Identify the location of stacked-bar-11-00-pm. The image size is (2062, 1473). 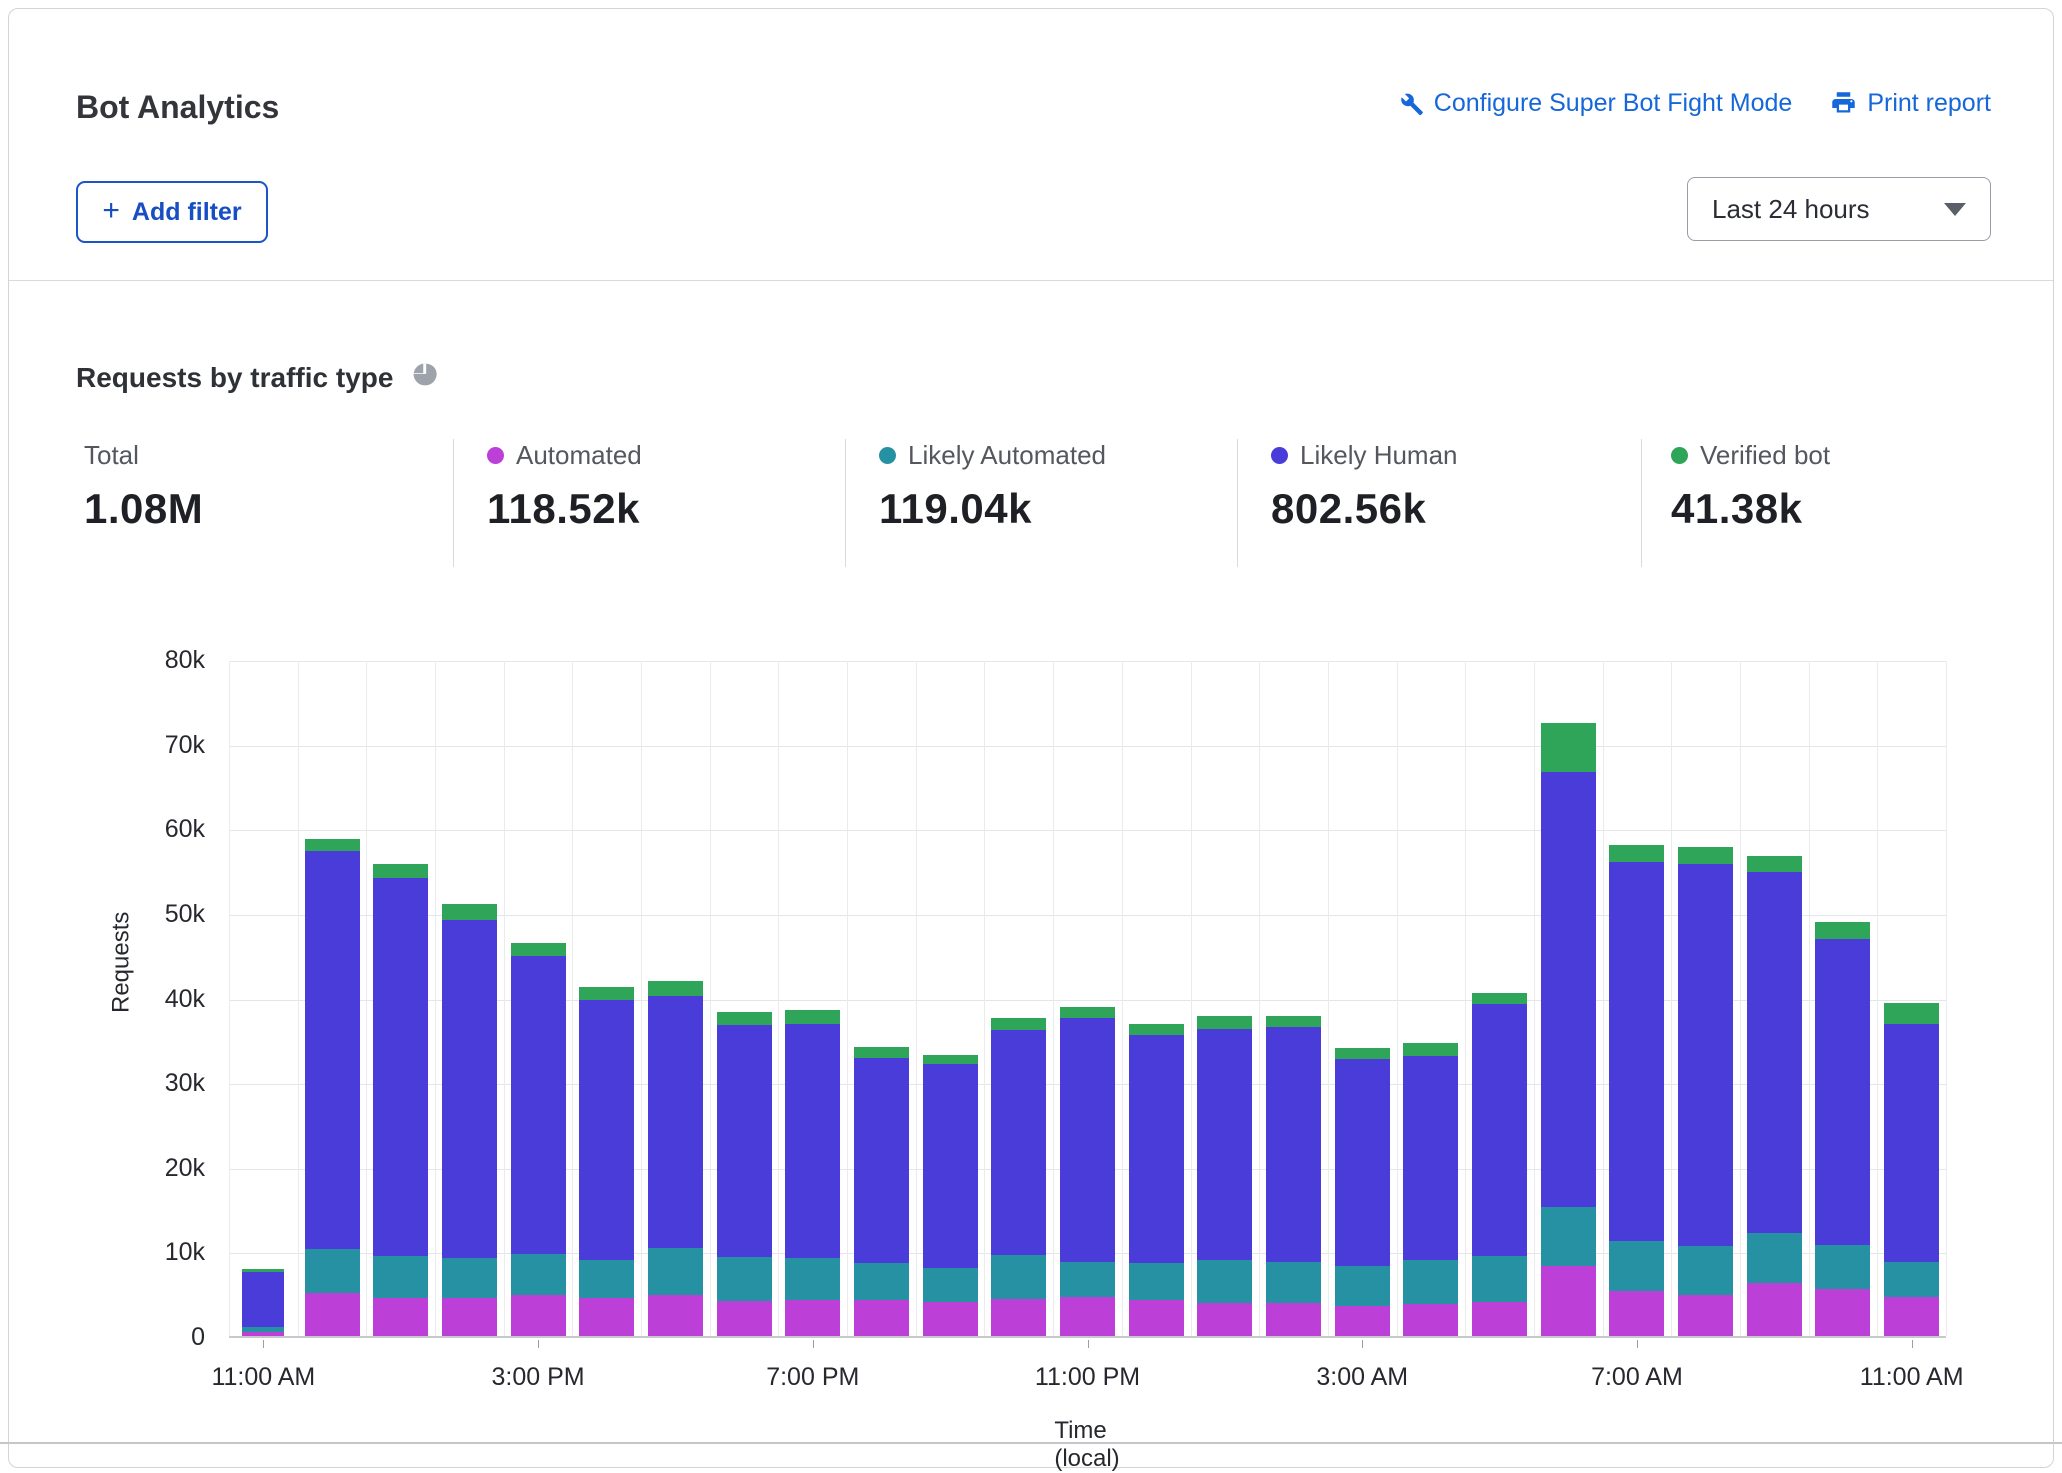
(1087, 1171).